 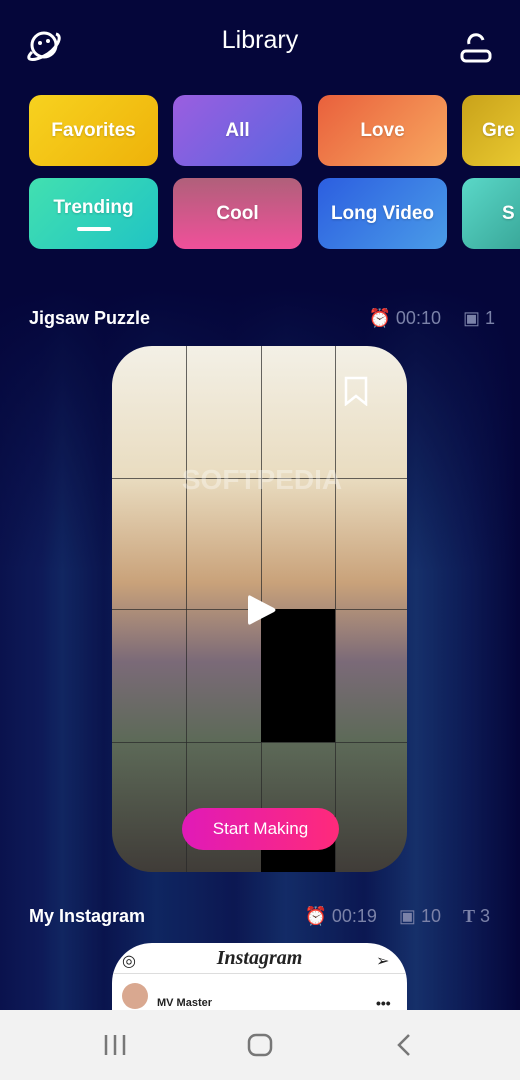 I want to click on category-s: S, so click(x=491, y=213).